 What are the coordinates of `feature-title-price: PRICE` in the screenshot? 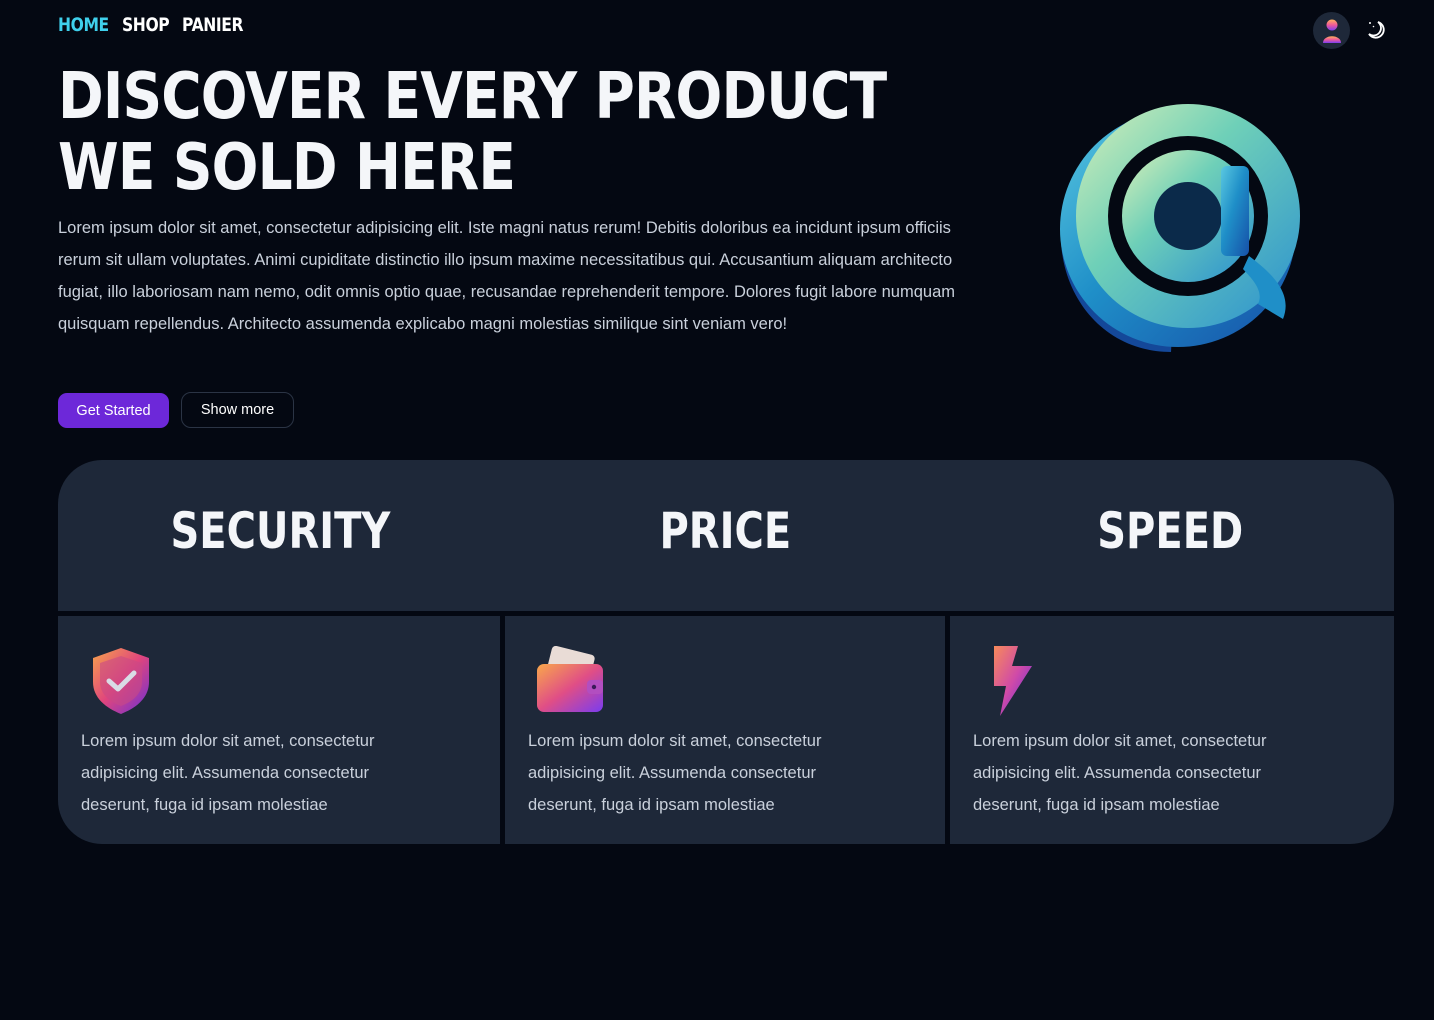 It's located at (725, 531).